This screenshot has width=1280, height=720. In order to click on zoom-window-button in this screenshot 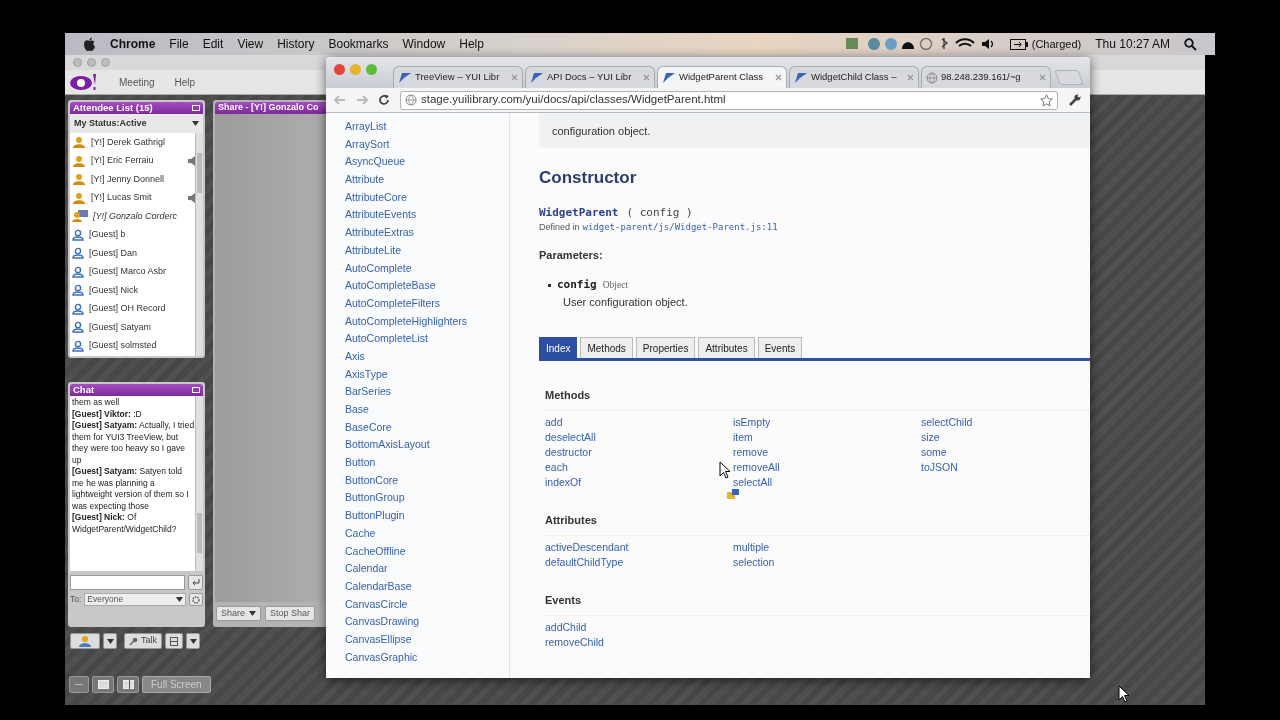, I will do `click(371, 69)`.